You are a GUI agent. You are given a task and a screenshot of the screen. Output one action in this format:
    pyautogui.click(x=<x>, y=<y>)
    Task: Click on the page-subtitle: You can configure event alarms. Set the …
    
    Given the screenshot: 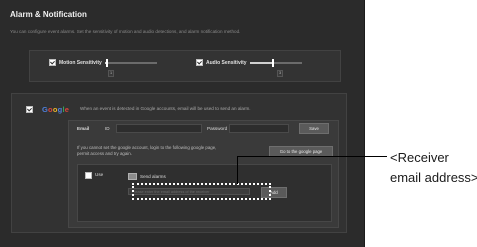 What is the action you would take?
    pyautogui.click(x=125, y=31)
    